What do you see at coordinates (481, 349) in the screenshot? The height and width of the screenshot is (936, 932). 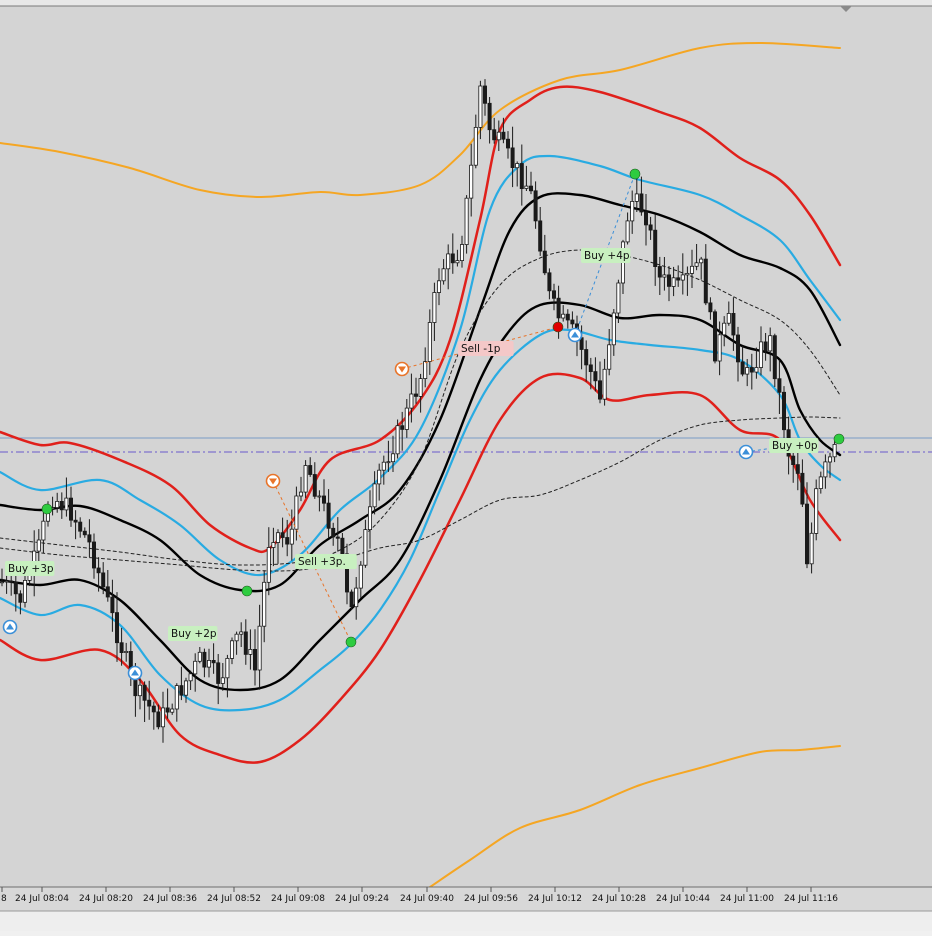 I see `signal-label-text: Sell -1p` at bounding box center [481, 349].